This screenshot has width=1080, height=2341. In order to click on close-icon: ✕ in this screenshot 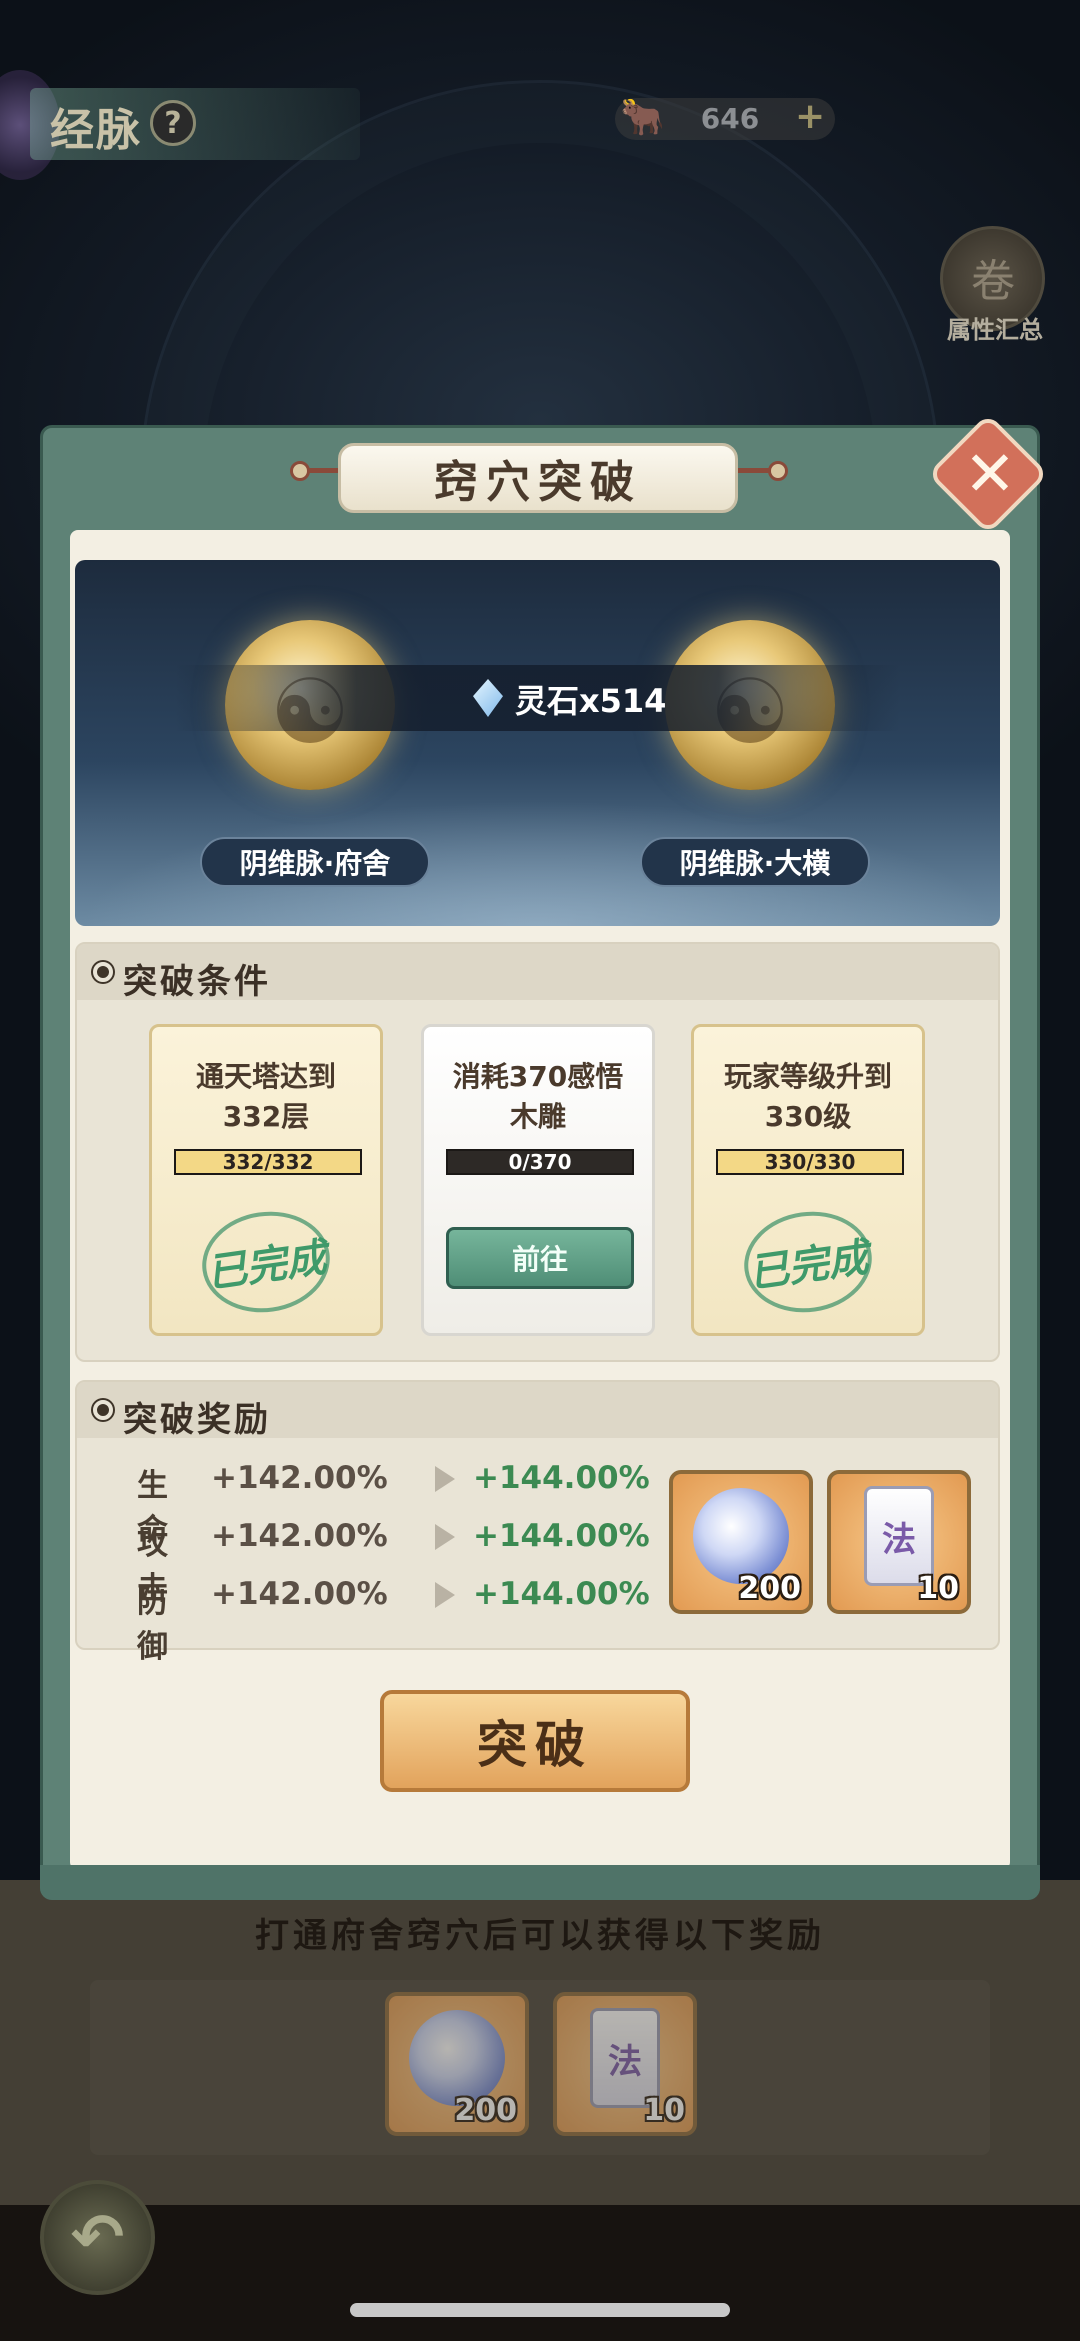, I will do `click(990, 473)`.